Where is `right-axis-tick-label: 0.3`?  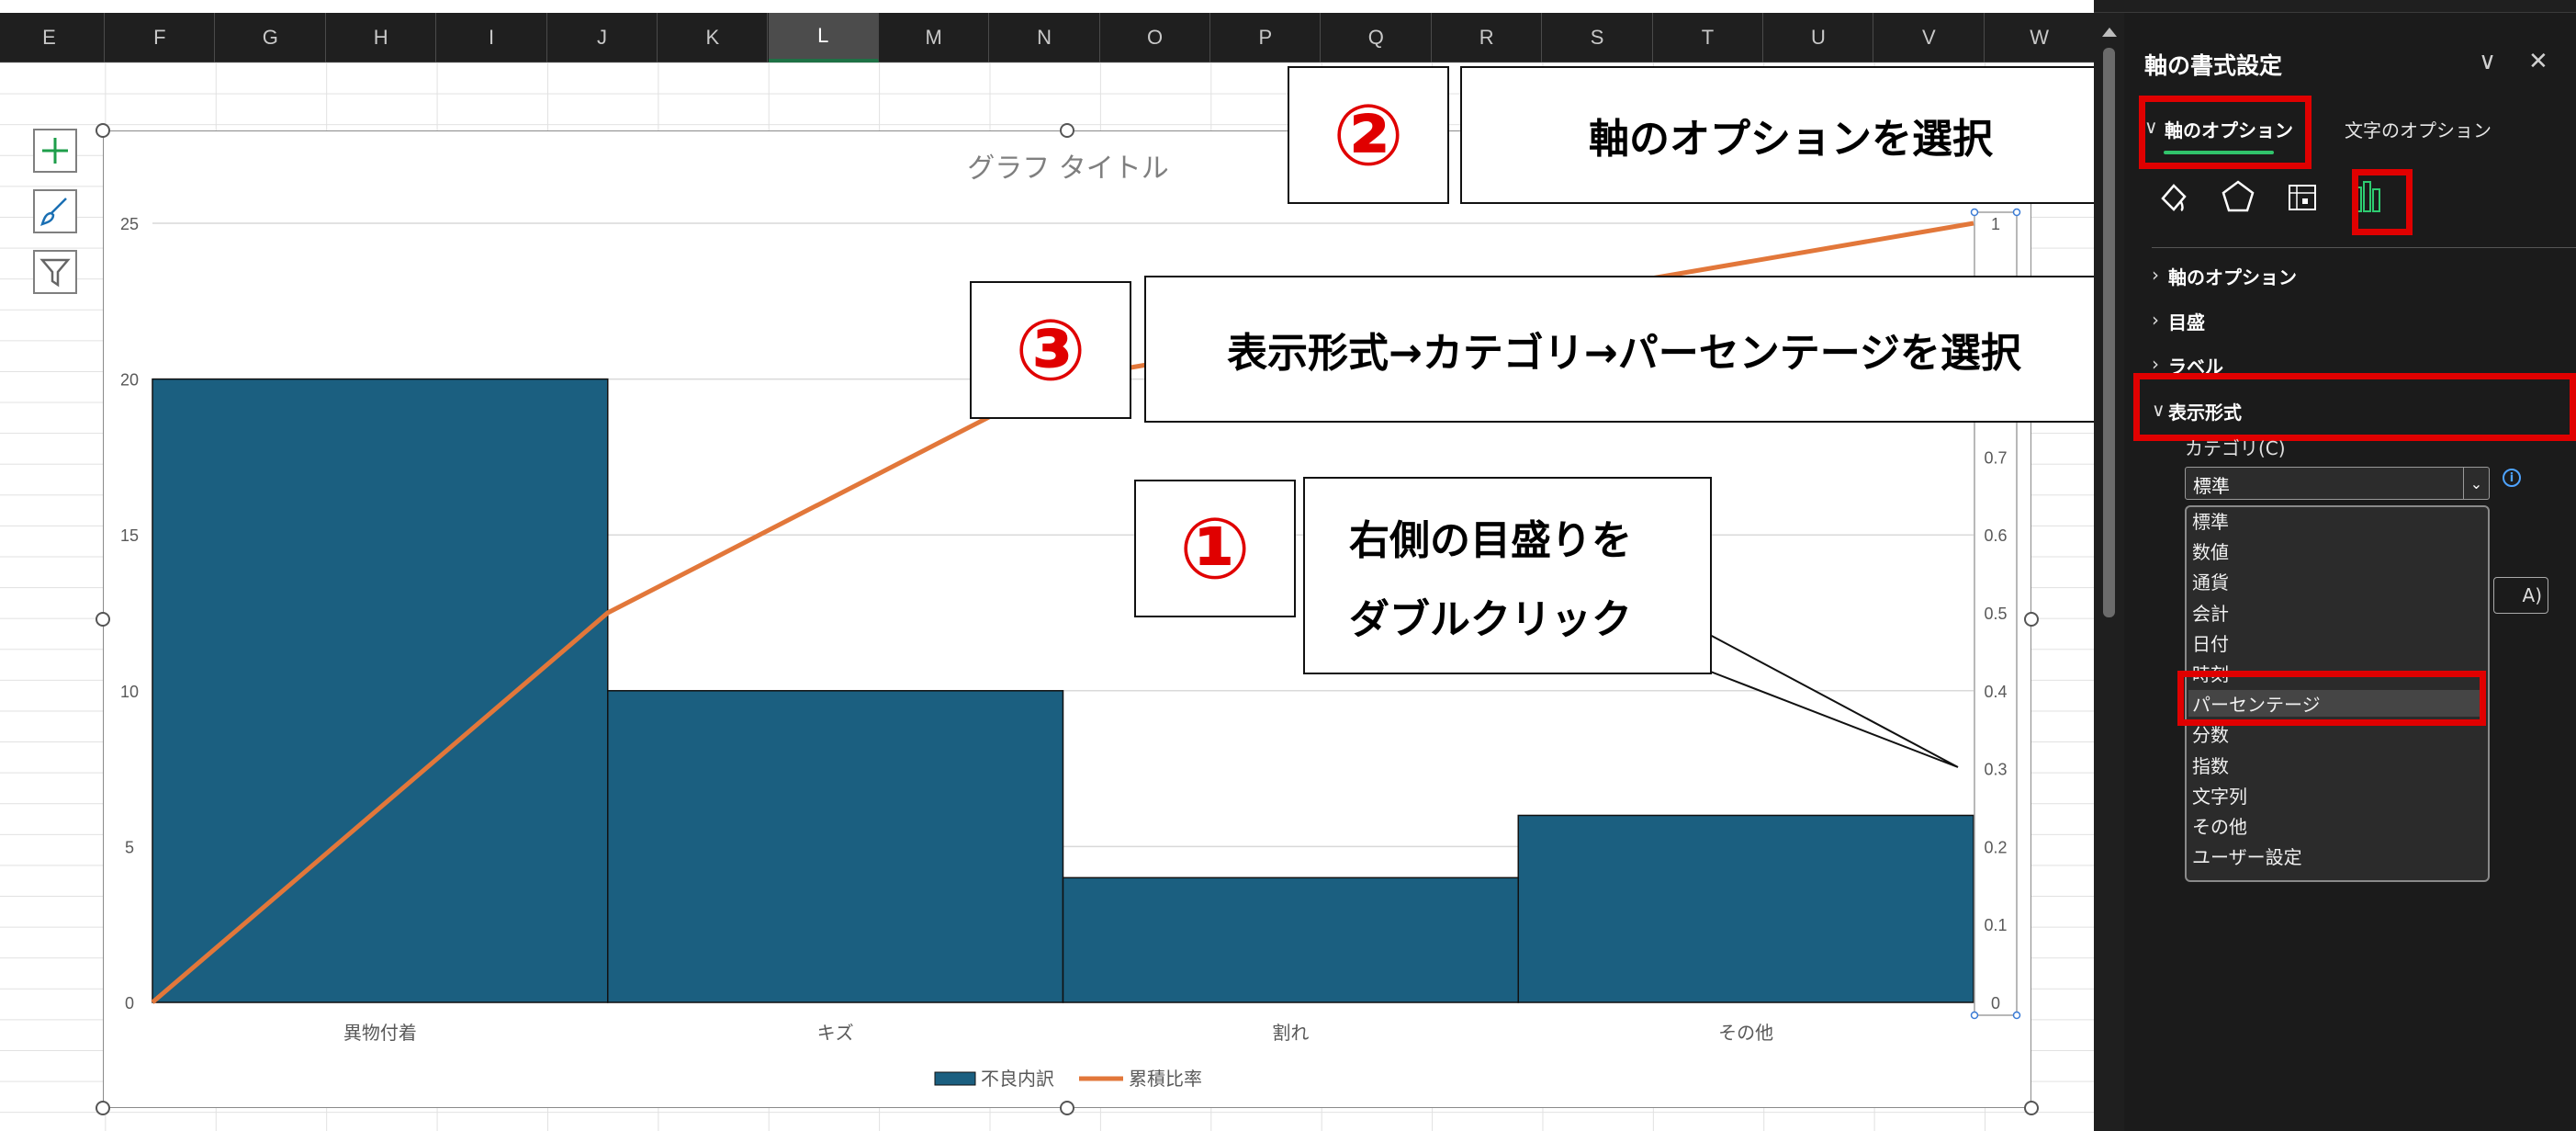 right-axis-tick-label: 0.3 is located at coordinates (1995, 770).